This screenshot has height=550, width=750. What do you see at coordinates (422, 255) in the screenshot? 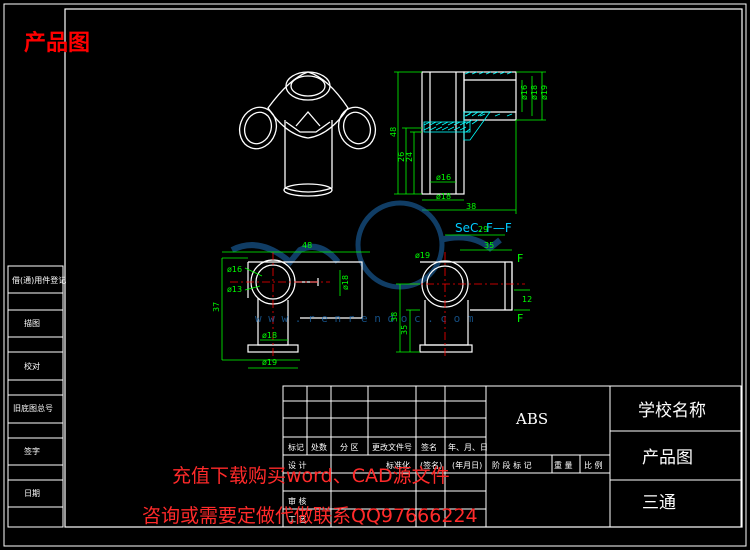
I see `dim-side-phi19: ø19` at bounding box center [422, 255].